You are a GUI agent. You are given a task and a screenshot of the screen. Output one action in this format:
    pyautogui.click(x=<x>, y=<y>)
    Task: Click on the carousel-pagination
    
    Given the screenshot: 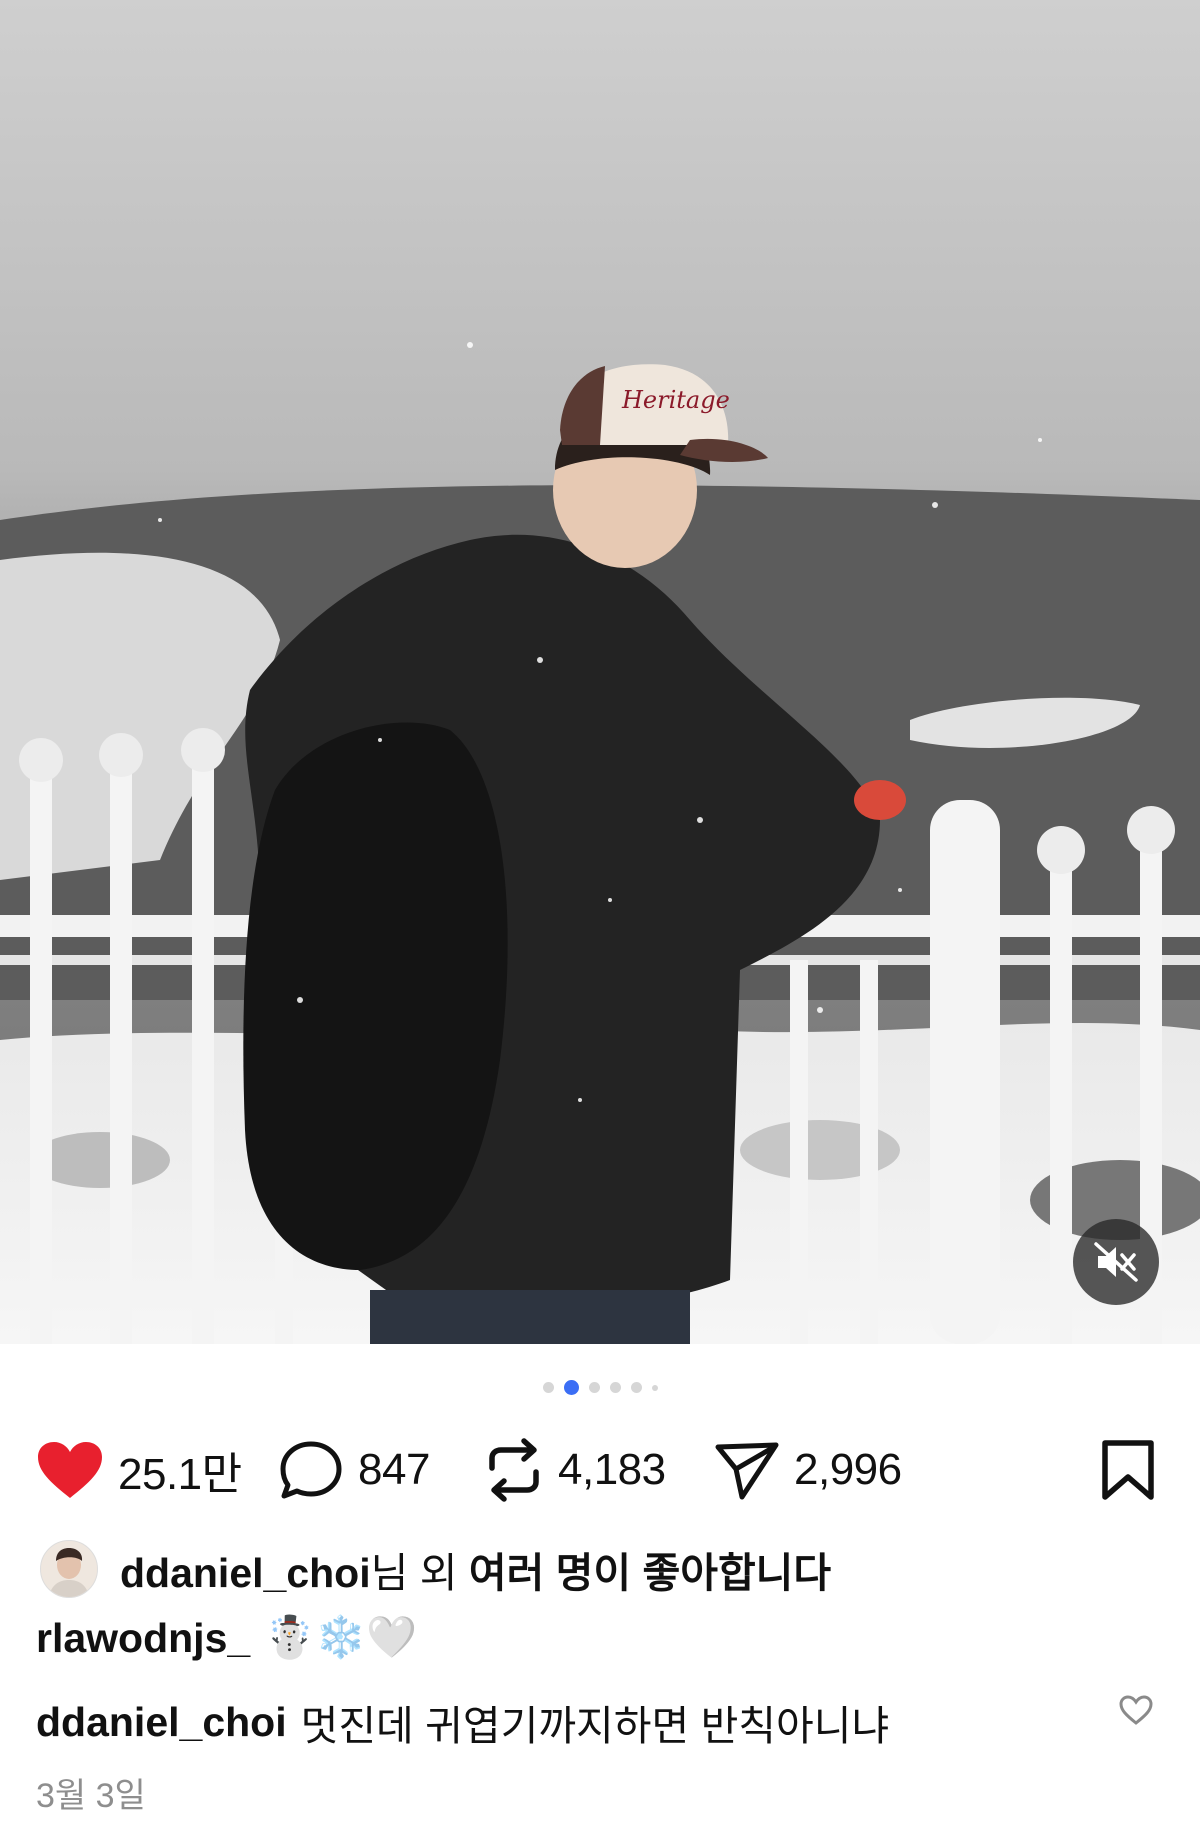 What is the action you would take?
    pyautogui.click(x=600, y=1387)
    